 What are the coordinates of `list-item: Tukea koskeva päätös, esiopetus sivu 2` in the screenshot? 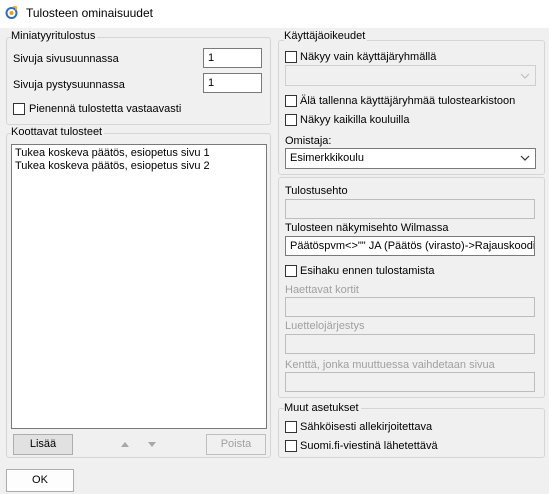 It's located at (139, 166).